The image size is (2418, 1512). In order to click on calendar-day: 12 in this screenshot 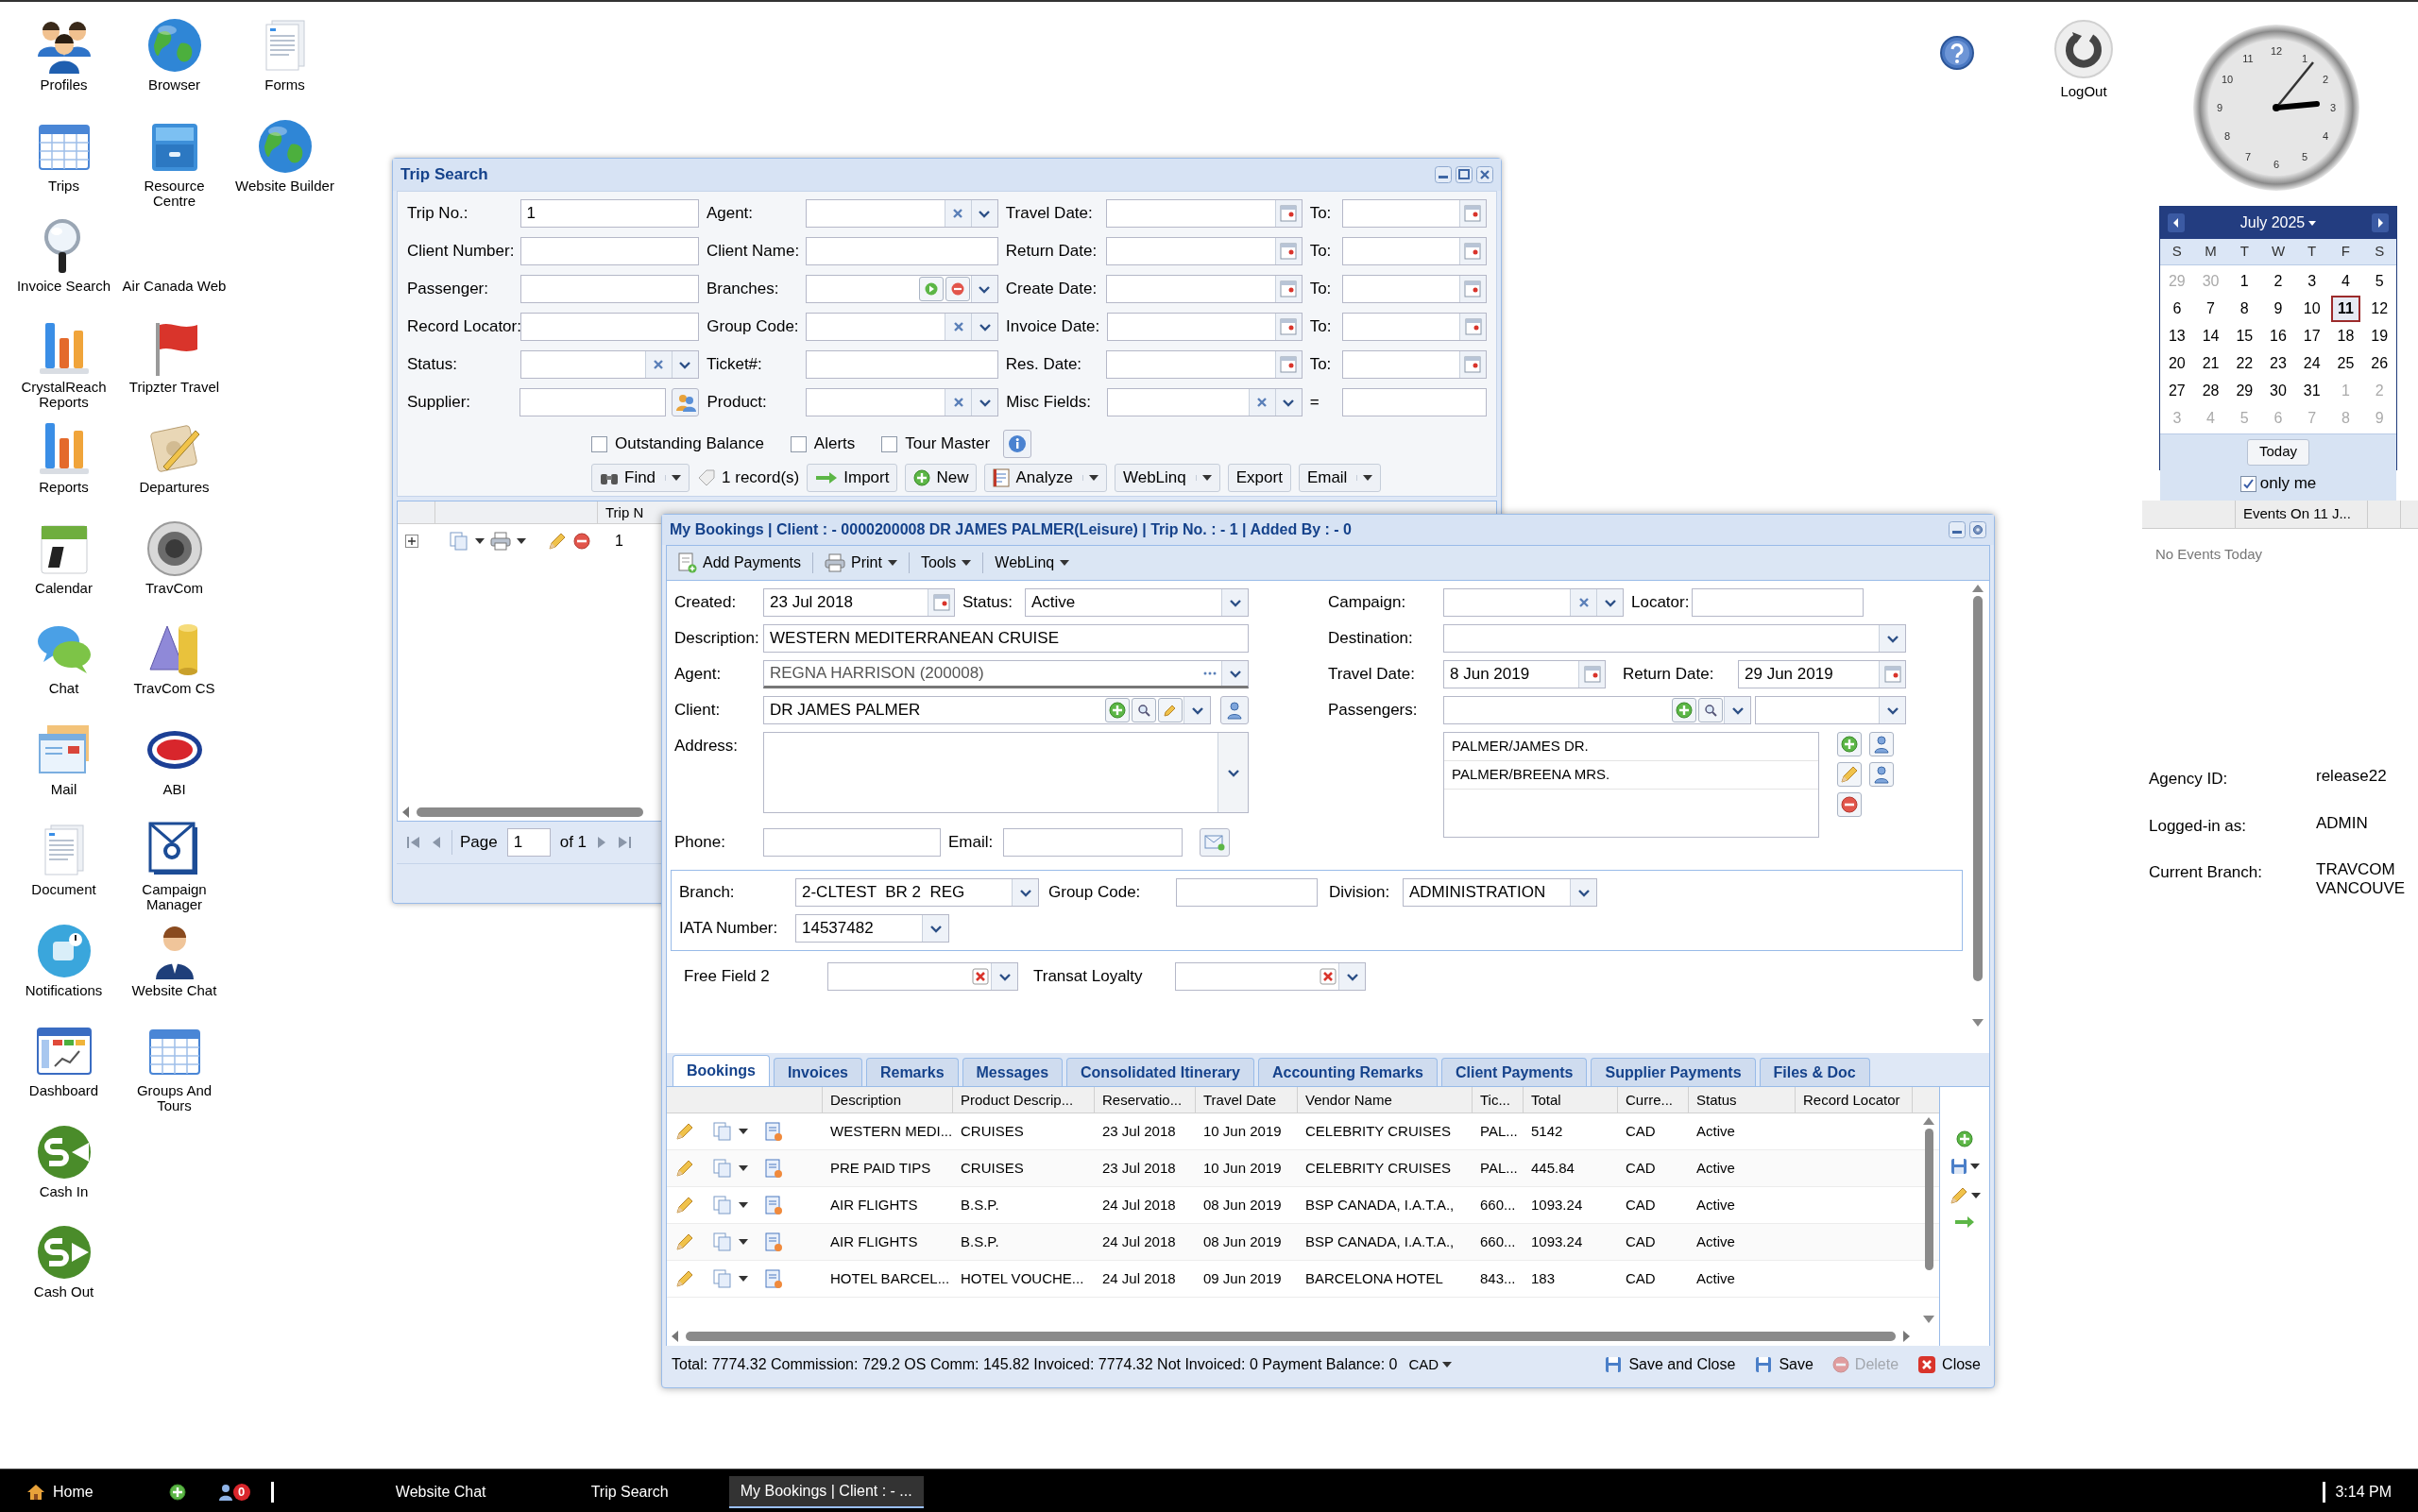, I will do `click(2379, 308)`.